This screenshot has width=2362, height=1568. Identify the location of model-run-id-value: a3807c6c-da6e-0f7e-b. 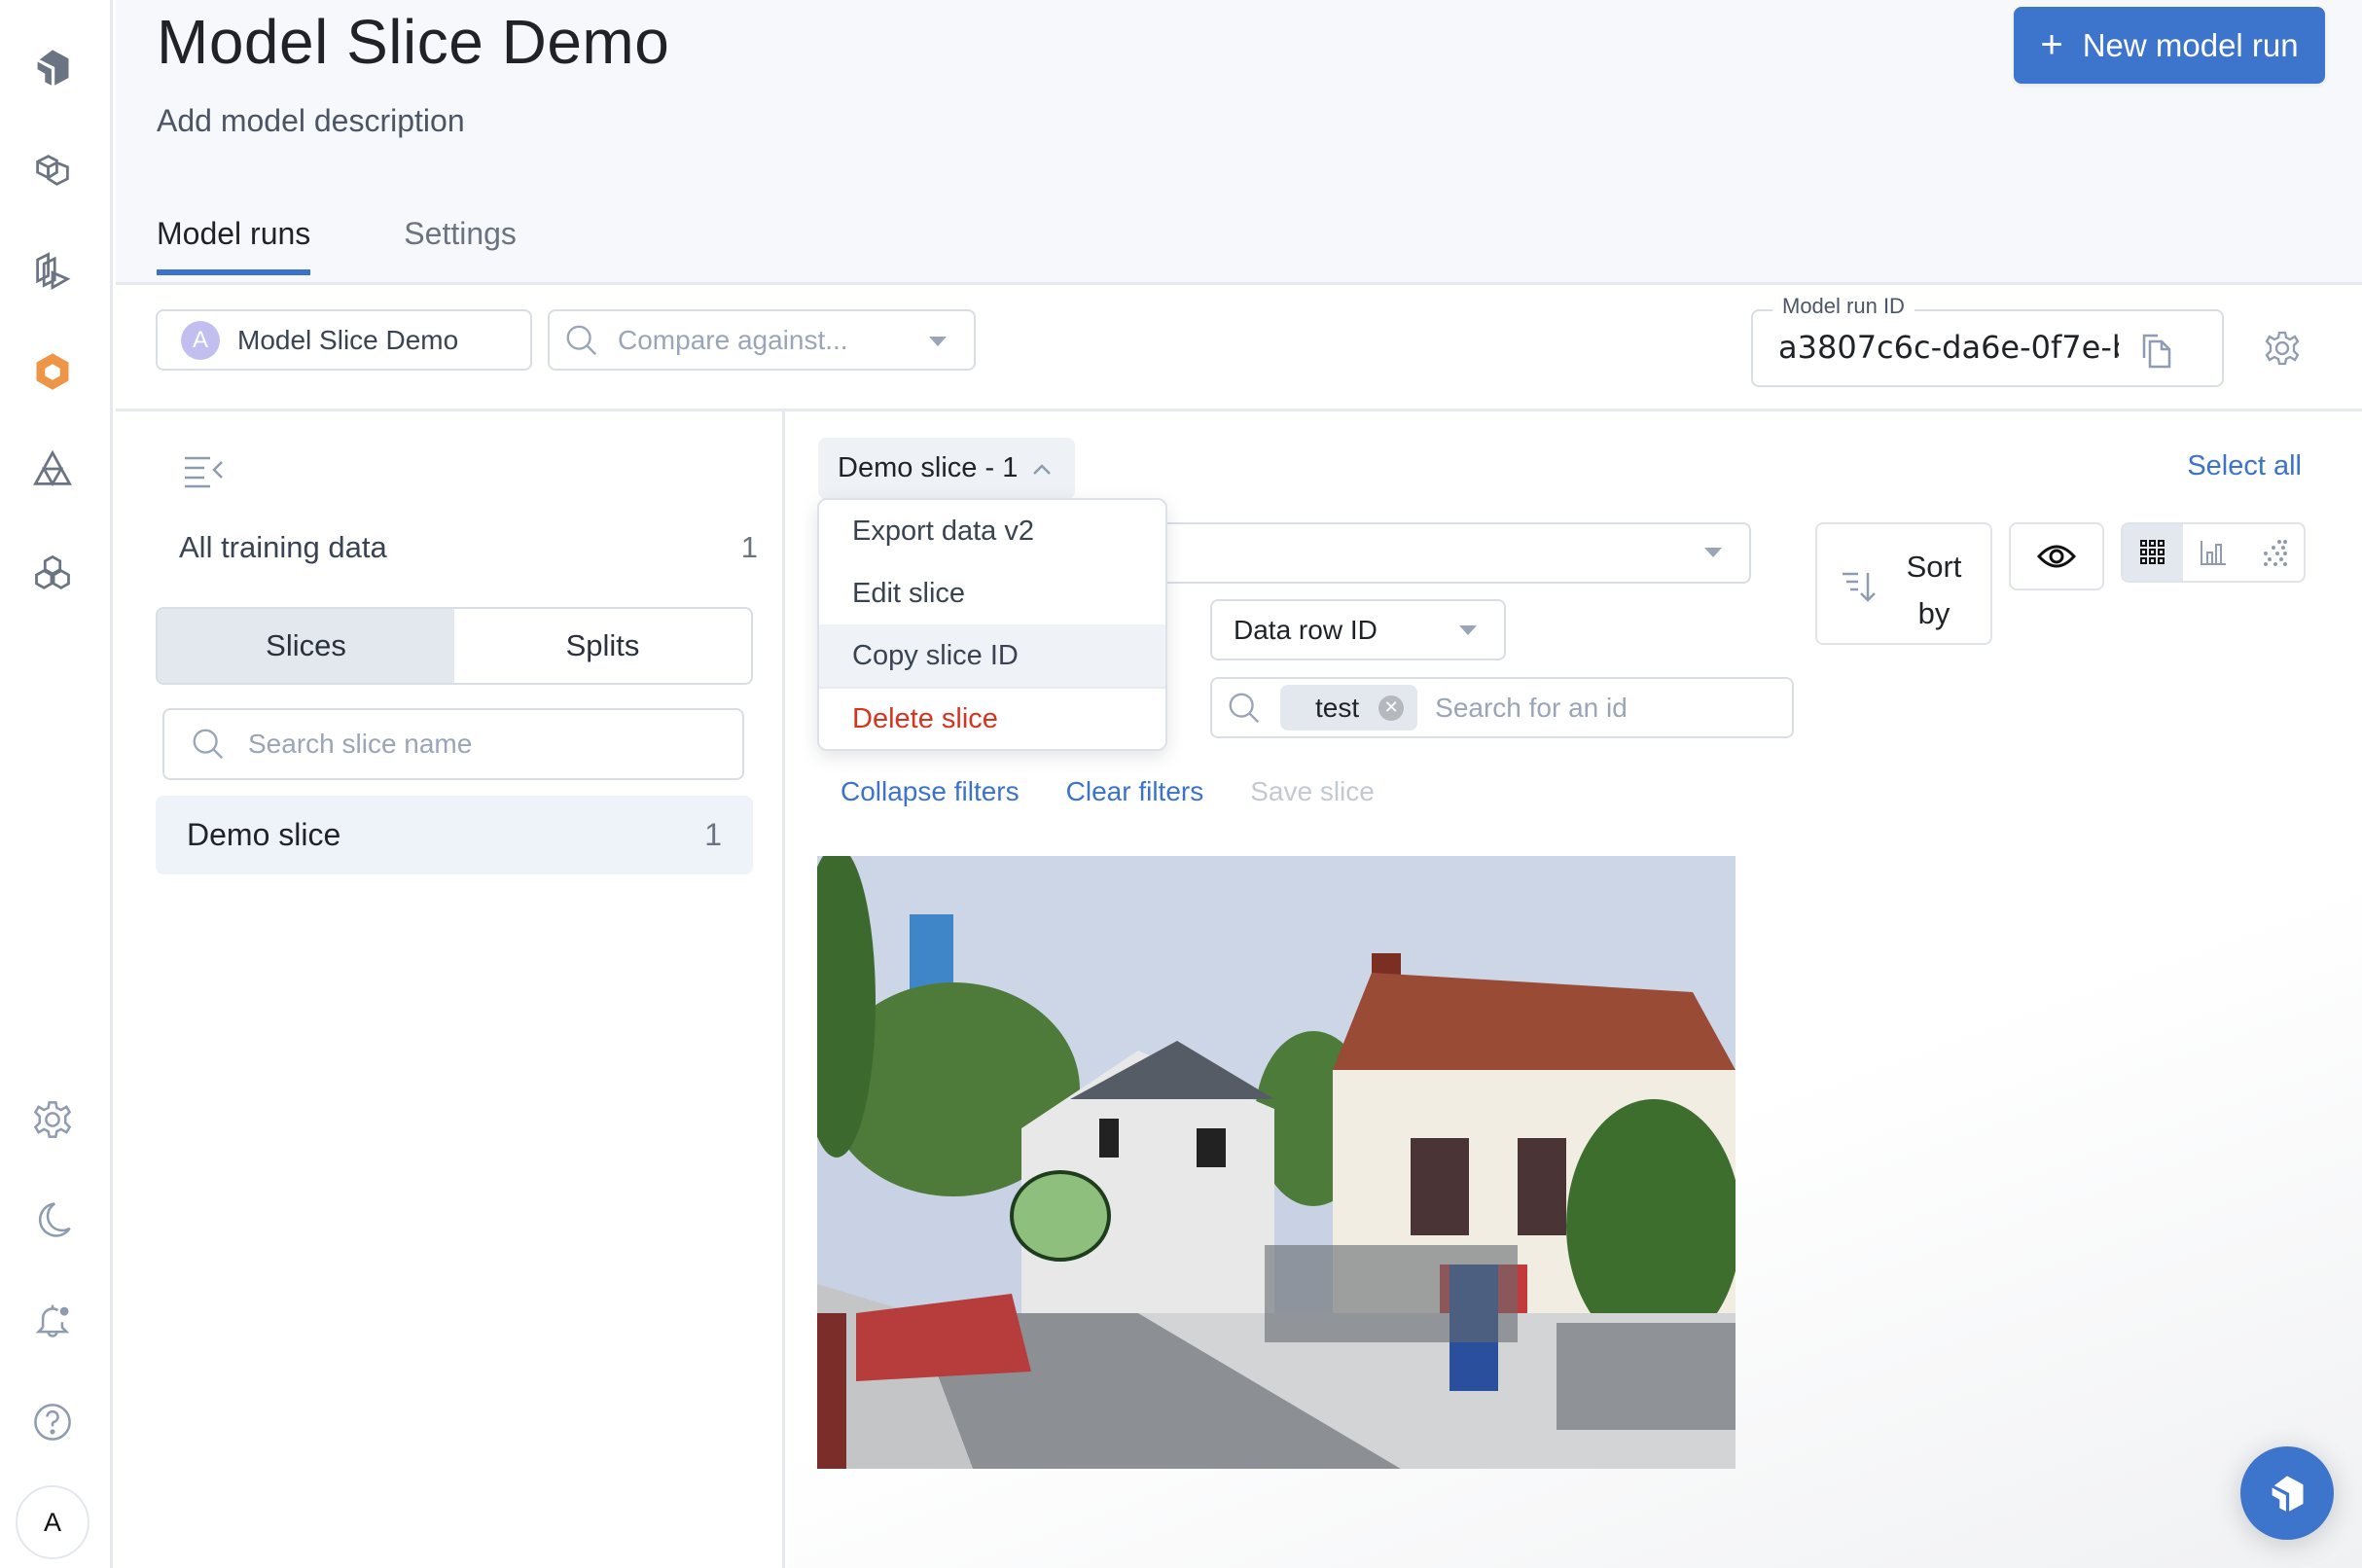
(1948, 347).